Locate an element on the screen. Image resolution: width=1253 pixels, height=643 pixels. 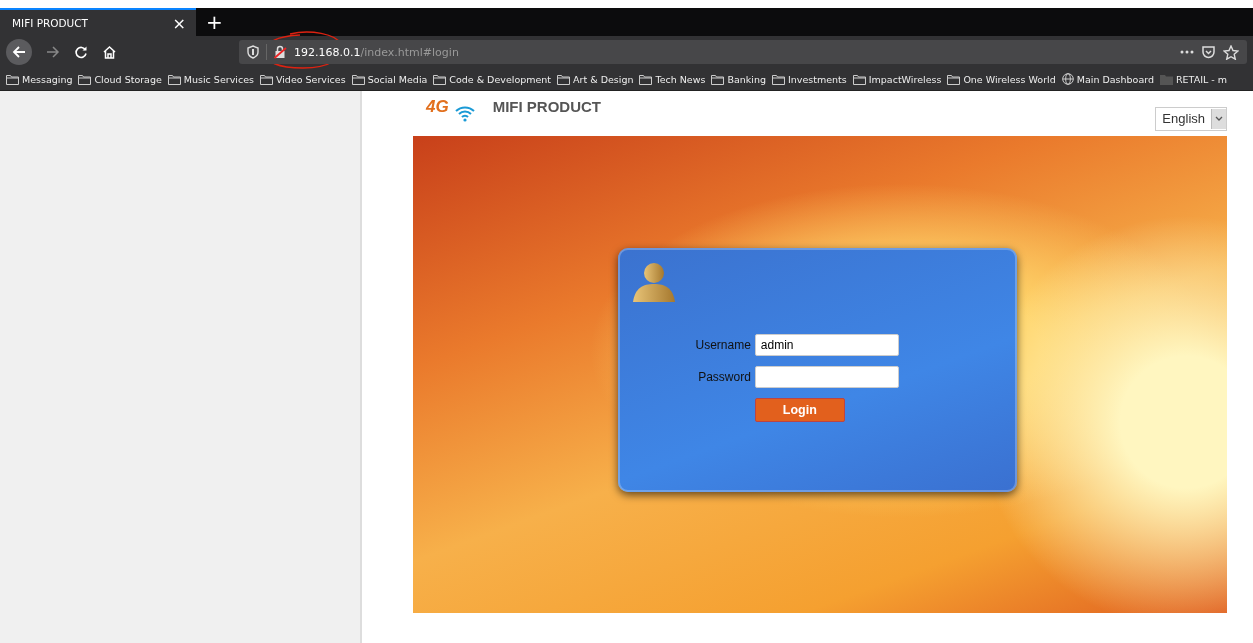
pocket-icon is located at coordinates (1208, 52).